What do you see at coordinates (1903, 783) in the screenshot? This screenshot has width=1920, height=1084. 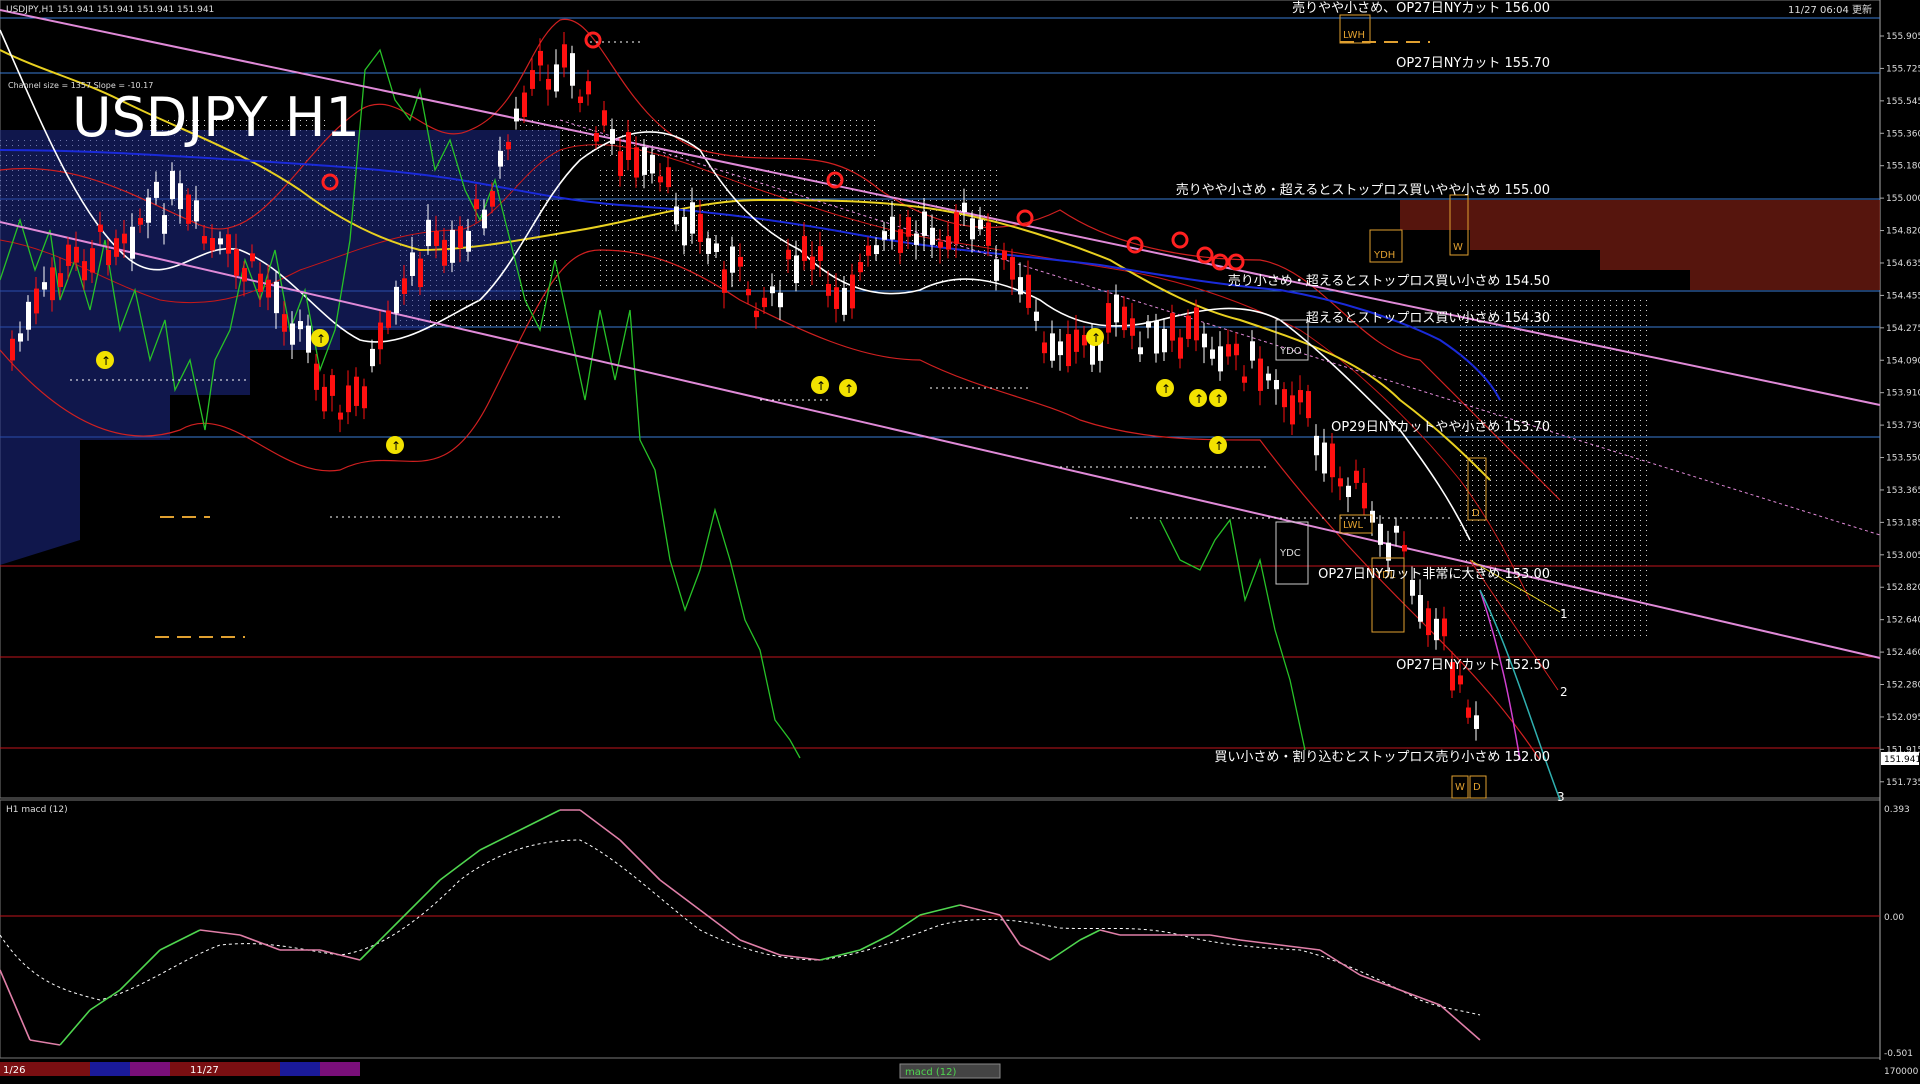 I see `price-tick: 151.735` at bounding box center [1903, 783].